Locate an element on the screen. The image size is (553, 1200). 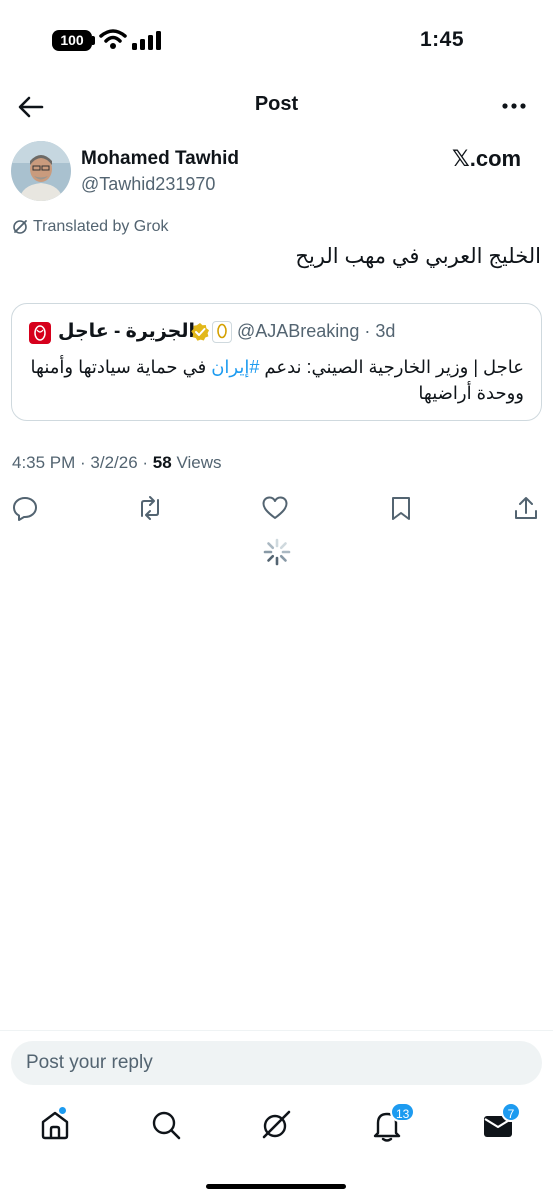
bookmark-icon is located at coordinates (401, 508).